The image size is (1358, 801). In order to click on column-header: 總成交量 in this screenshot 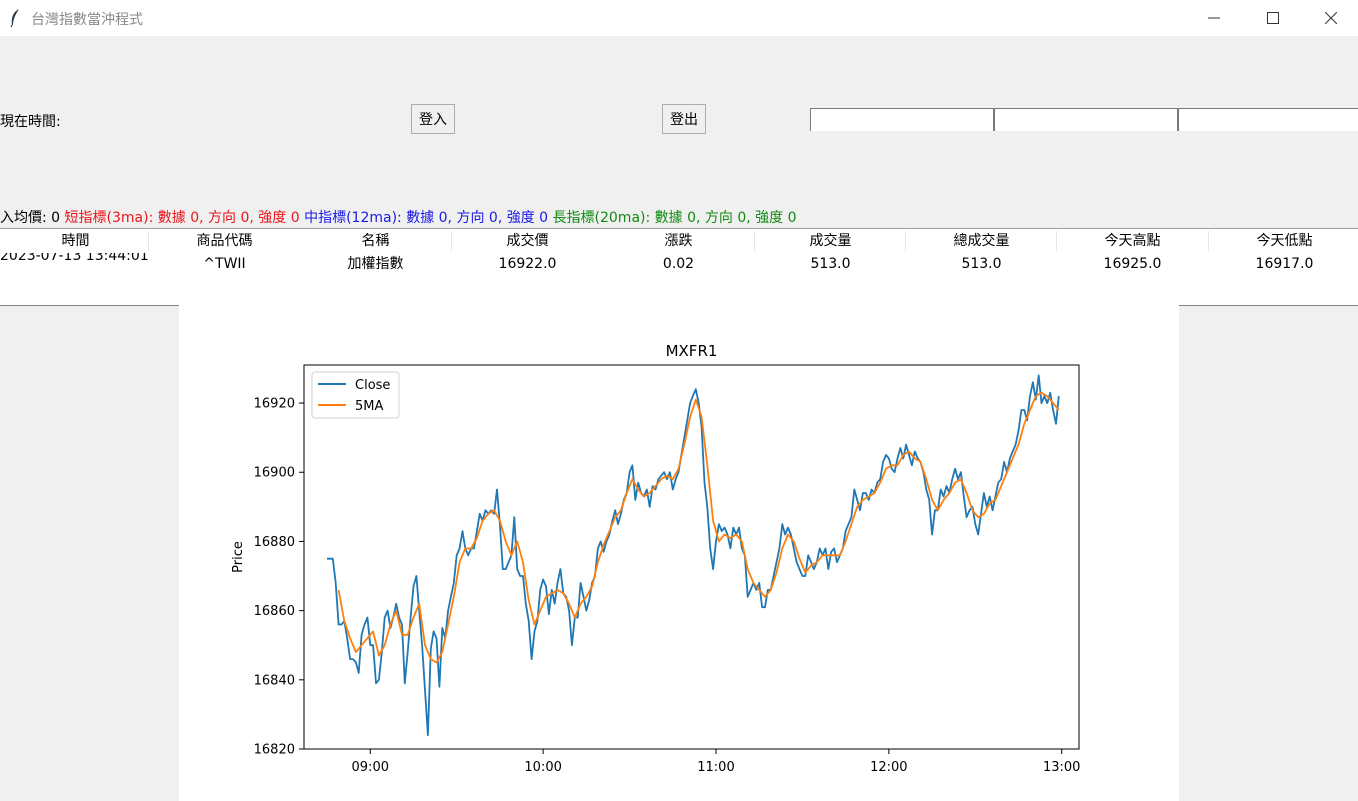, I will do `click(981, 241)`.